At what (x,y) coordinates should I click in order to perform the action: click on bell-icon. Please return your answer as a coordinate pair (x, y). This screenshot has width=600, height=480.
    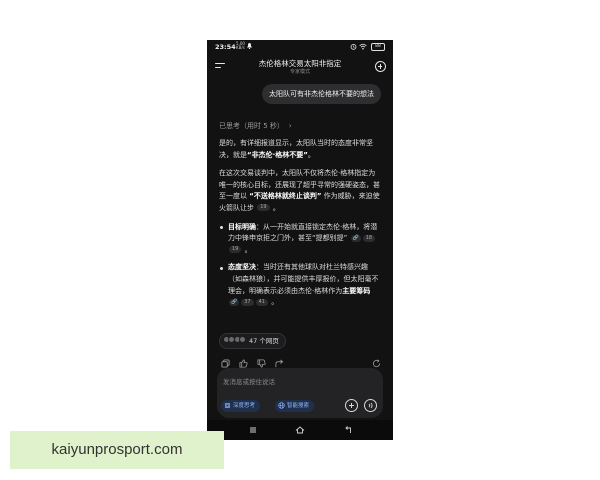
    Looking at the image, I should click on (249, 46).